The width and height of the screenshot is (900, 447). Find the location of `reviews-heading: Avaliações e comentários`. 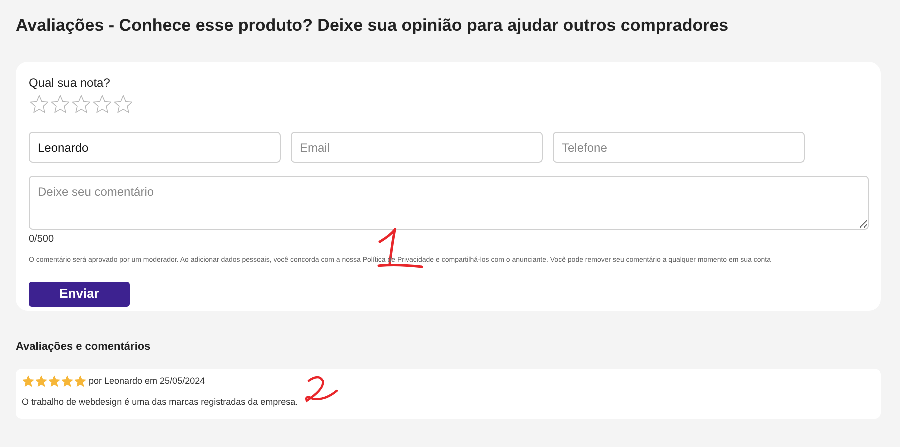

reviews-heading: Avaliações e comentários is located at coordinates (84, 347).